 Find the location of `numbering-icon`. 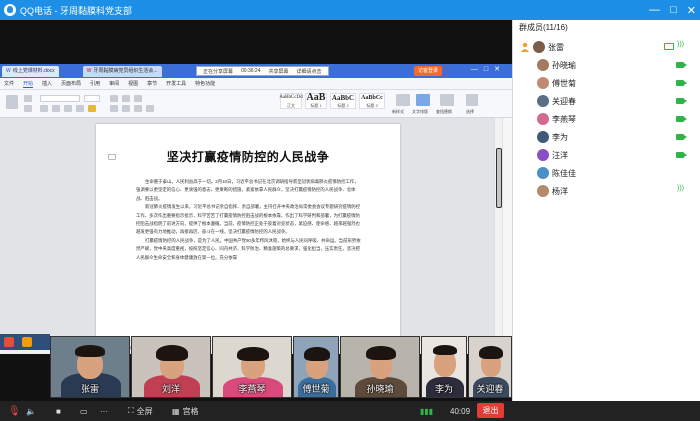

numbering-icon is located at coordinates (126, 98).